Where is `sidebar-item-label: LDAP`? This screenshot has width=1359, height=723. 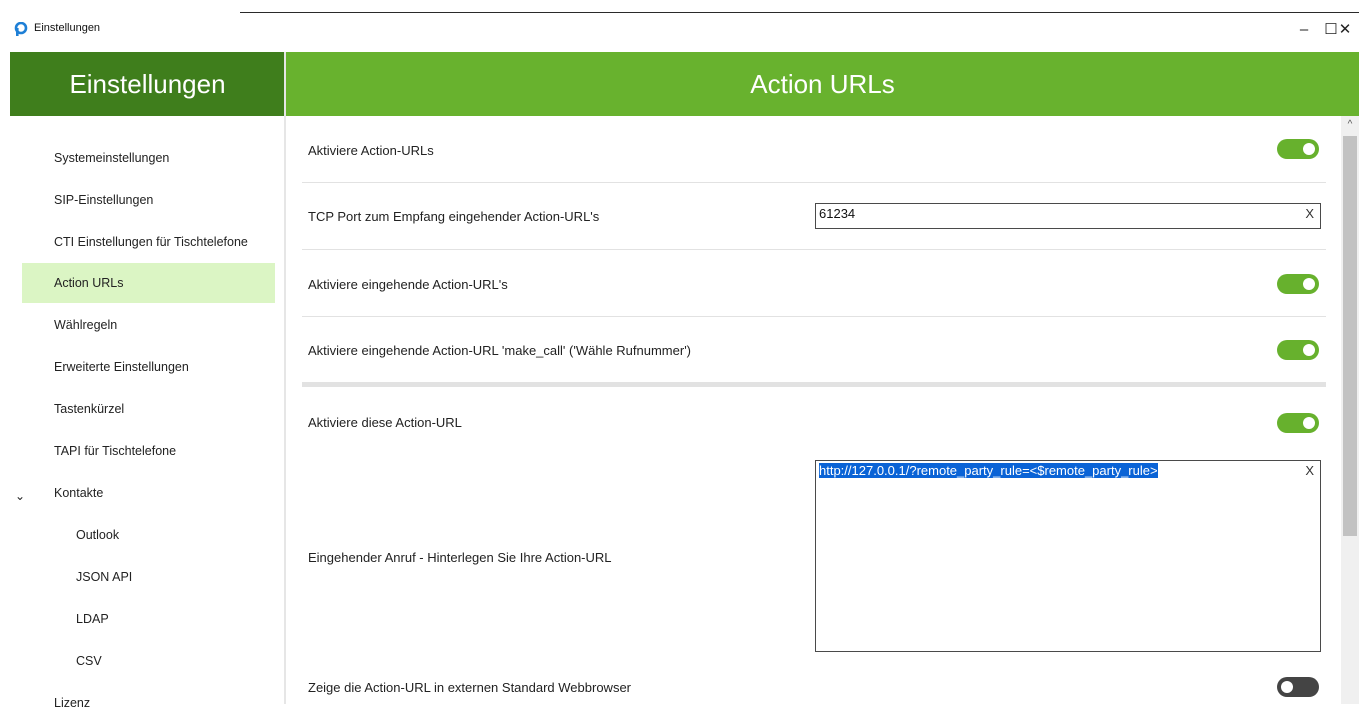 sidebar-item-label: LDAP is located at coordinates (92, 619).